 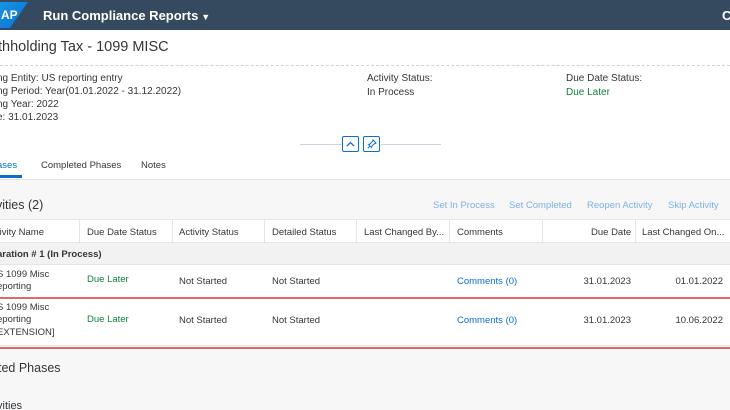 I want to click on header-divider, so click(x=365, y=65).